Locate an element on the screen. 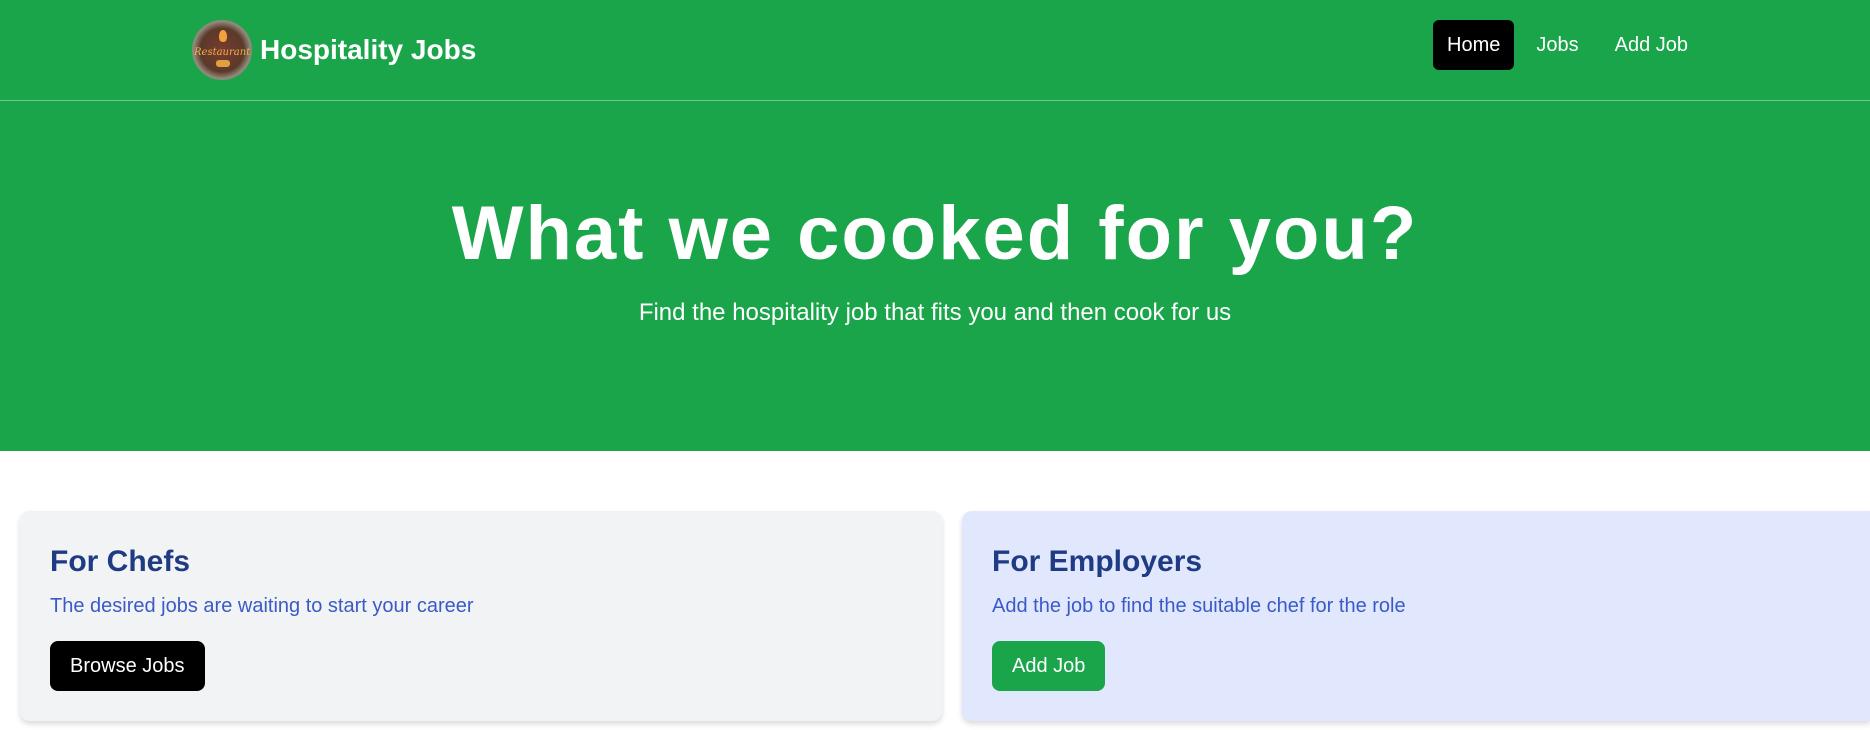  employers-card-title: For Employers is located at coordinates (1097, 561).